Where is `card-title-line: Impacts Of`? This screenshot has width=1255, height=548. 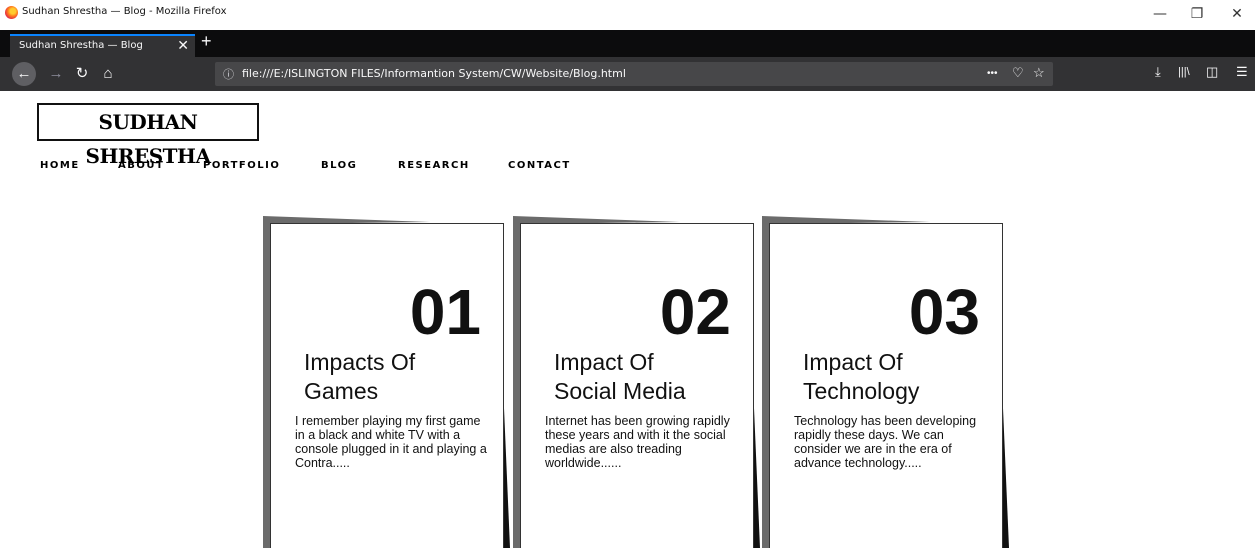 card-title-line: Impacts Of is located at coordinates (360, 362).